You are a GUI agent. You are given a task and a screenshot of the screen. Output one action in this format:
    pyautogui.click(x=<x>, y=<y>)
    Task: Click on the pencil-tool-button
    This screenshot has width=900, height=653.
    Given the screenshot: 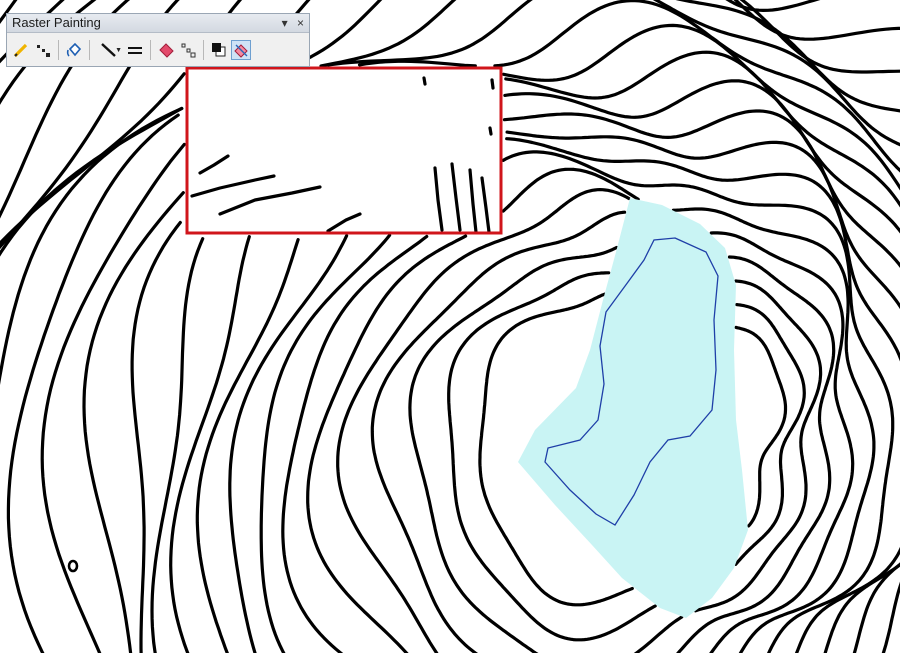 What is the action you would take?
    pyautogui.click(x=21, y=50)
    